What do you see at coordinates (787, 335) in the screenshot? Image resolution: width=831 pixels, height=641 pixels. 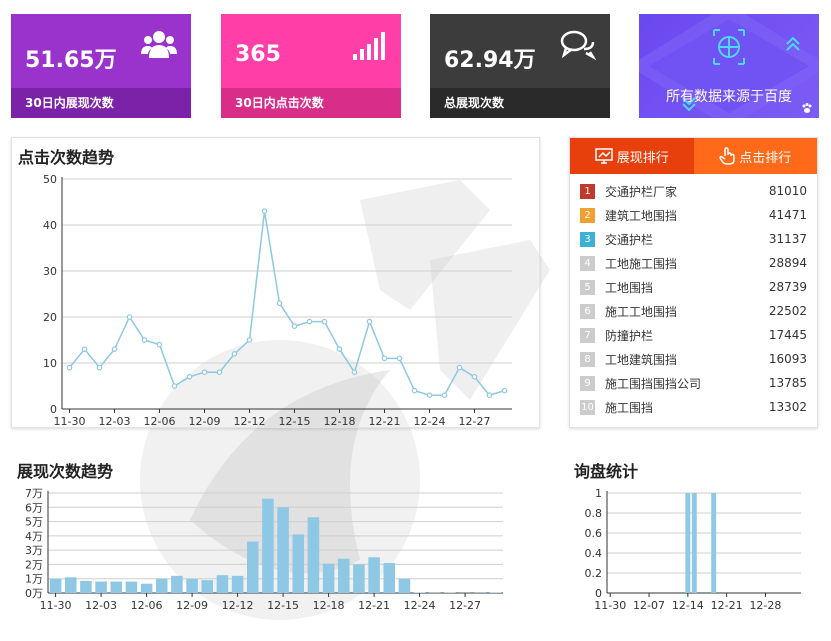 I see `rank-value: 17445` at bounding box center [787, 335].